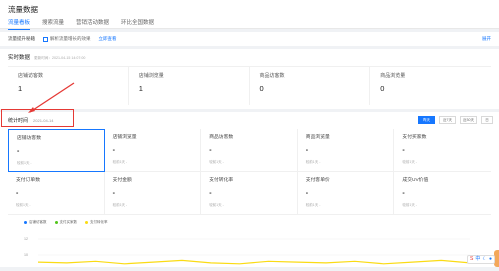 This screenshot has height=271, width=499. What do you see at coordinates (249, 39) in the screenshot?
I see `tips-bar: 流量提升秘籍 解析流量增长的效果 立即查看 展开` at bounding box center [249, 39].